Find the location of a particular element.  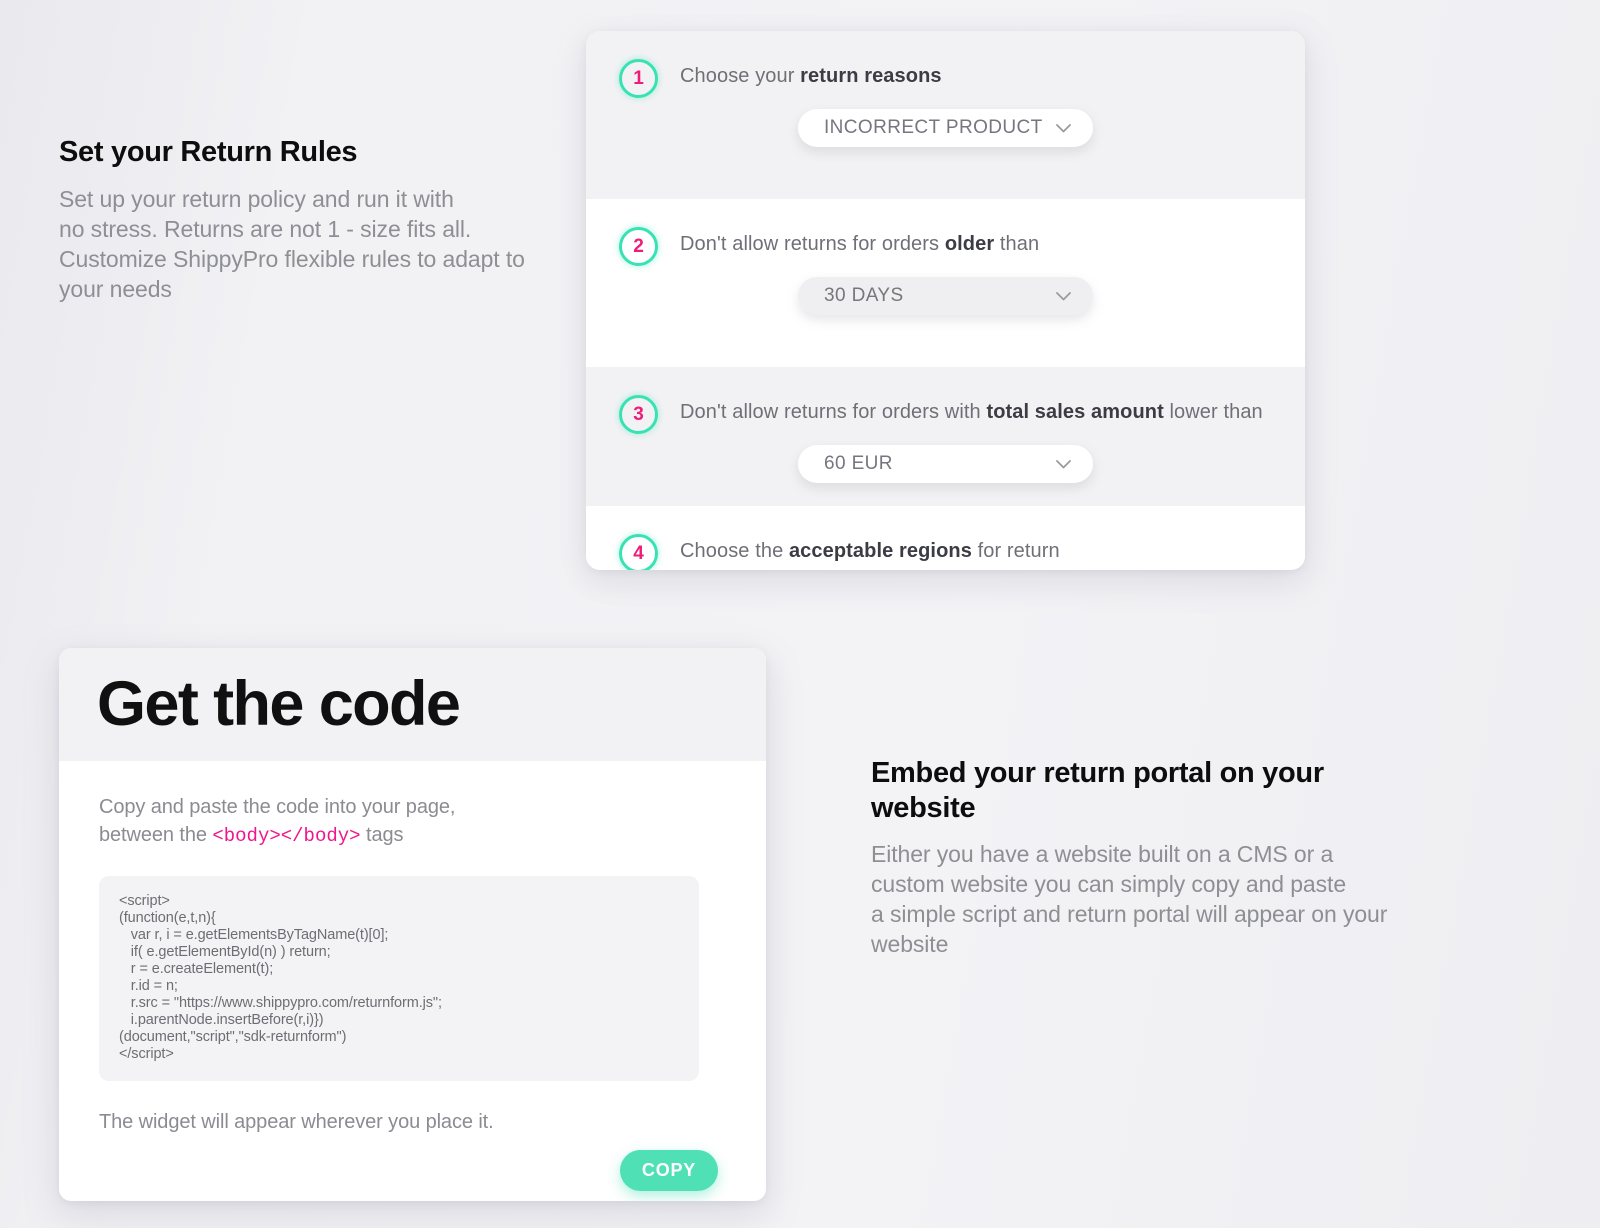

step-number: 2 is located at coordinates (638, 246).